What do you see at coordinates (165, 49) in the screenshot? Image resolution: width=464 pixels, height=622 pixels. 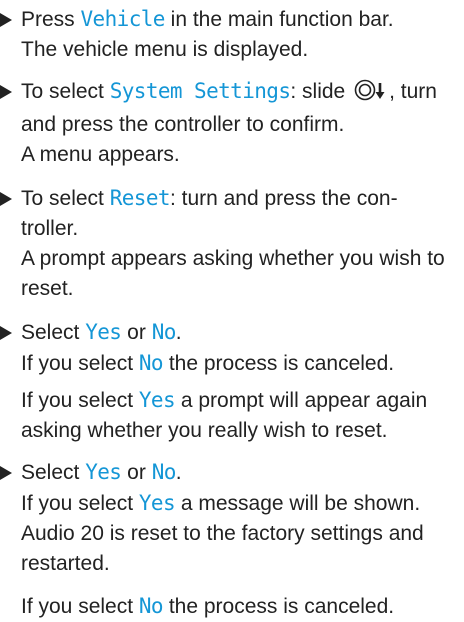 I see `step-1-result: The vehicle menu is displayed.` at bounding box center [165, 49].